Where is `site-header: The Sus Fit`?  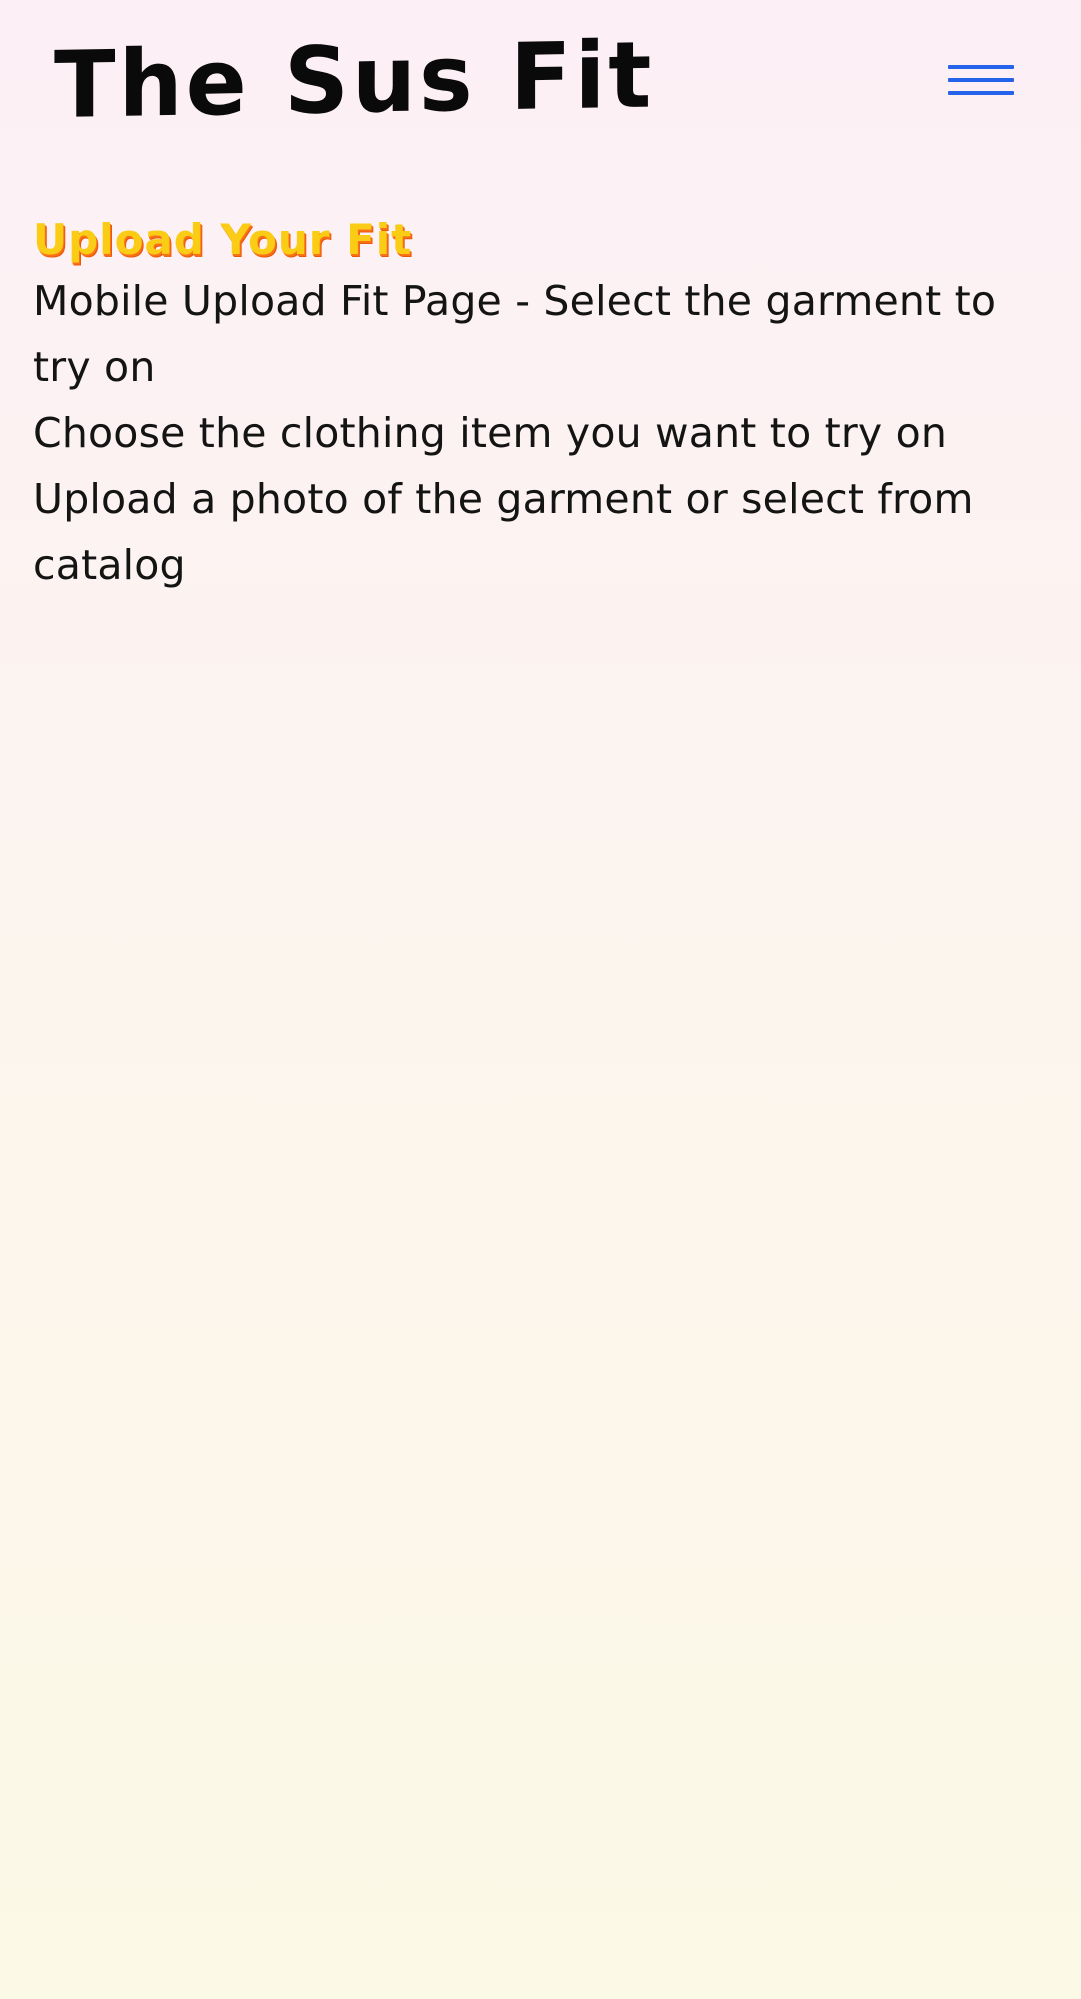 site-header: The Sus Fit is located at coordinates (540, 90).